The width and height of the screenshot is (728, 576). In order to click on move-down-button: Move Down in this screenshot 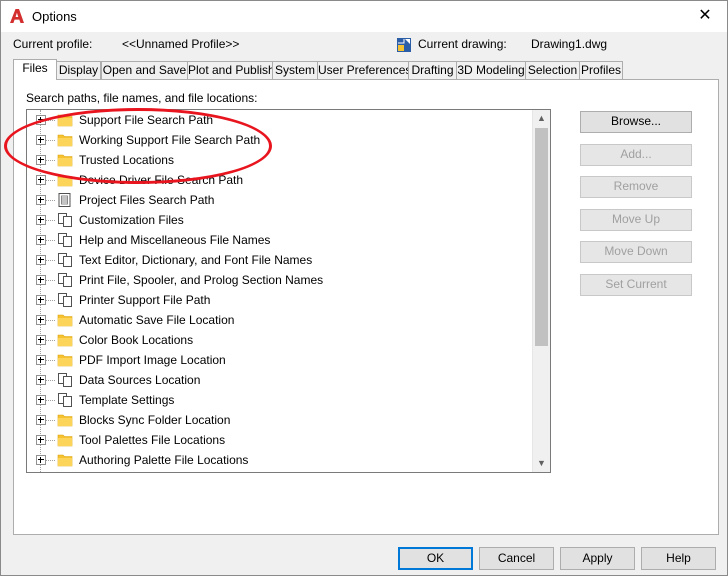, I will do `click(636, 252)`.